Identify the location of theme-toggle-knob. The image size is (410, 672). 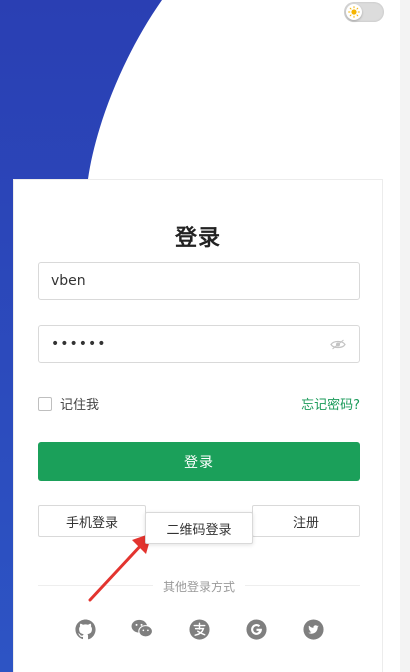
(354, 12).